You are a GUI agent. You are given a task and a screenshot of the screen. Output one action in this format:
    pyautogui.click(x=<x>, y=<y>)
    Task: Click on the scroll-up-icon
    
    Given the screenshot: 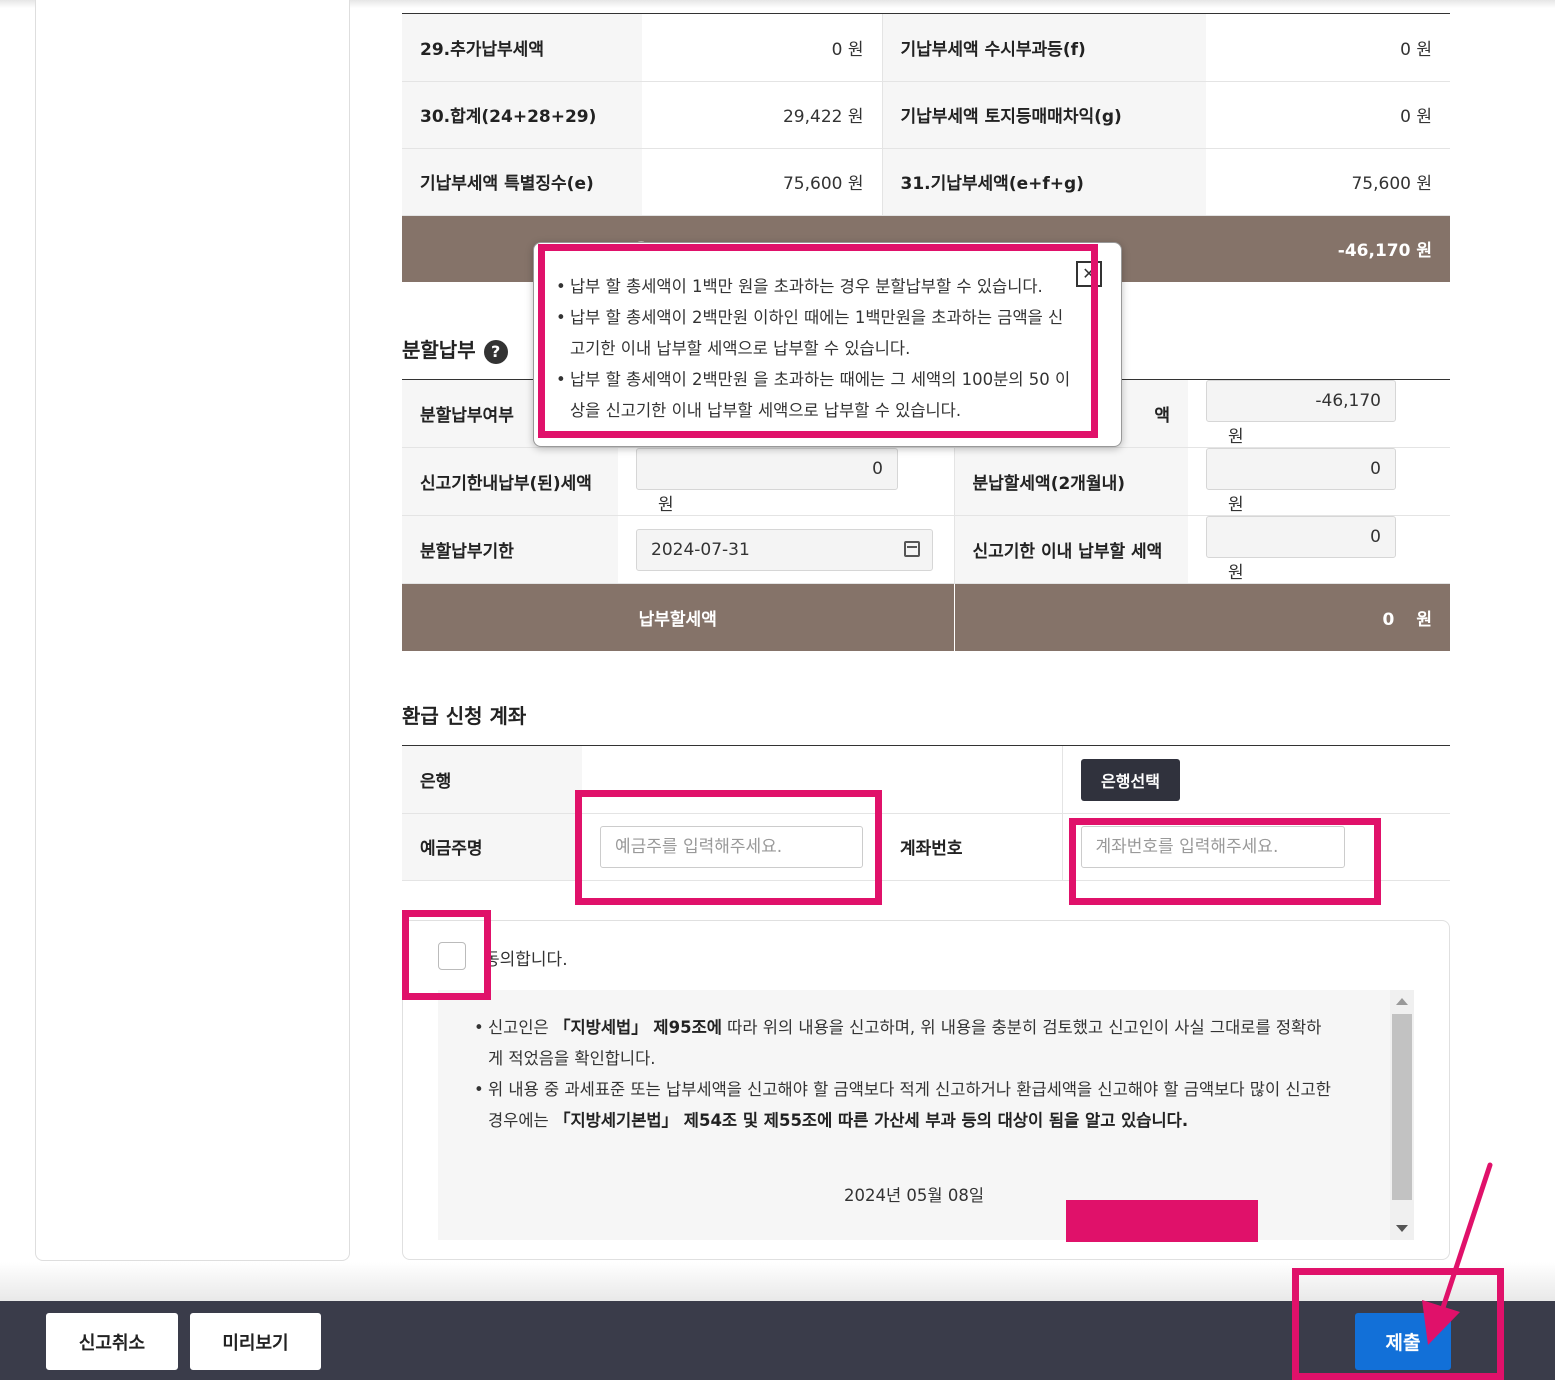 What is the action you would take?
    pyautogui.click(x=1402, y=1001)
    